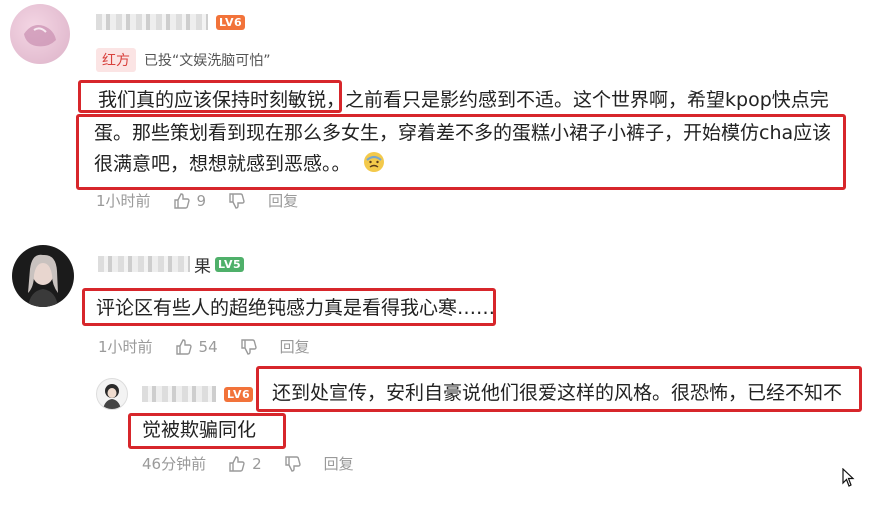 The height and width of the screenshot is (506, 870). Describe the element at coordinates (207, 61) in the screenshot. I see `vote-text: 已投“文娱洗脑可怕”` at that location.